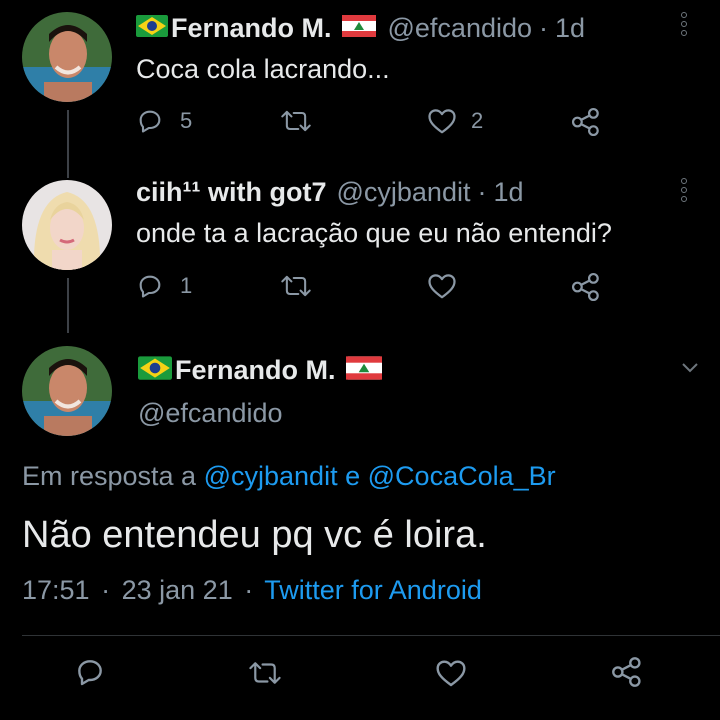  Describe the element at coordinates (690, 369) in the screenshot. I see `main-tweet-chevron-down-icon` at that location.